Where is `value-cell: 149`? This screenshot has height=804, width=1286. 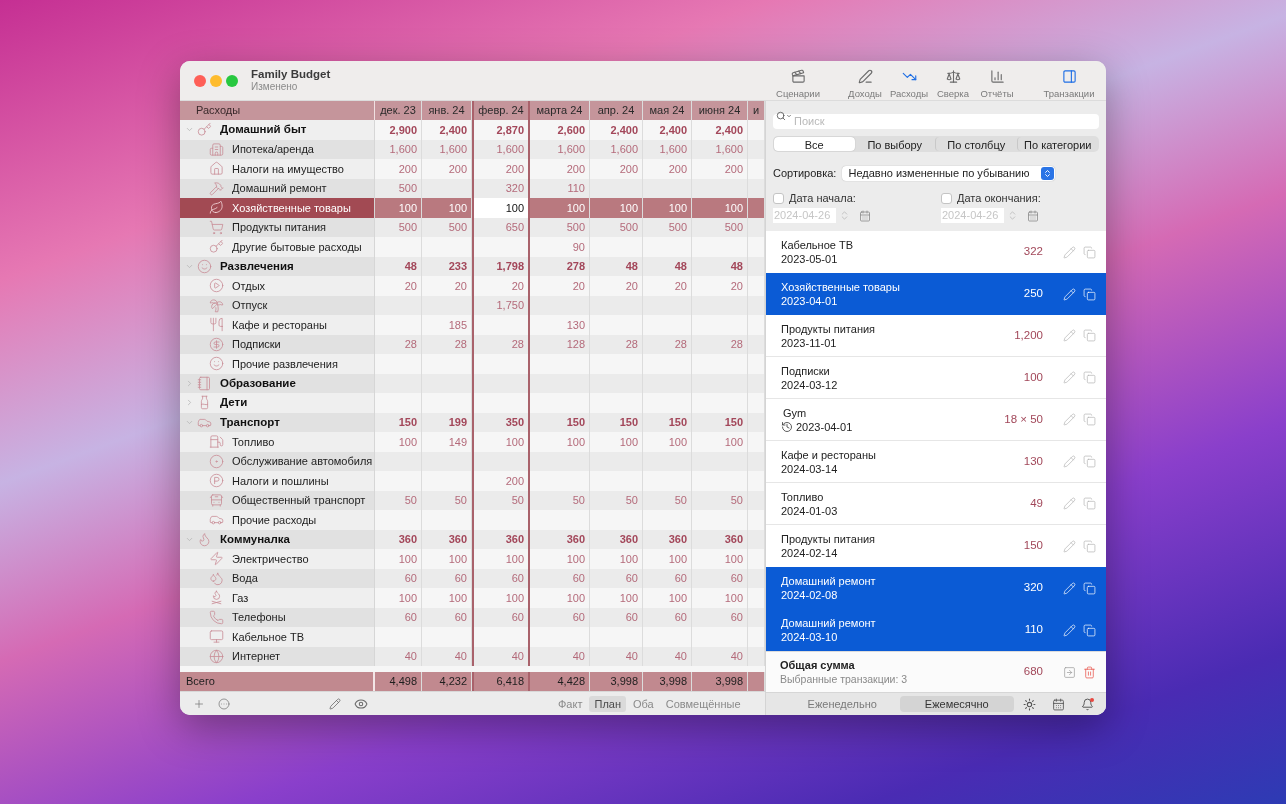
value-cell: 149 is located at coordinates (447, 442).